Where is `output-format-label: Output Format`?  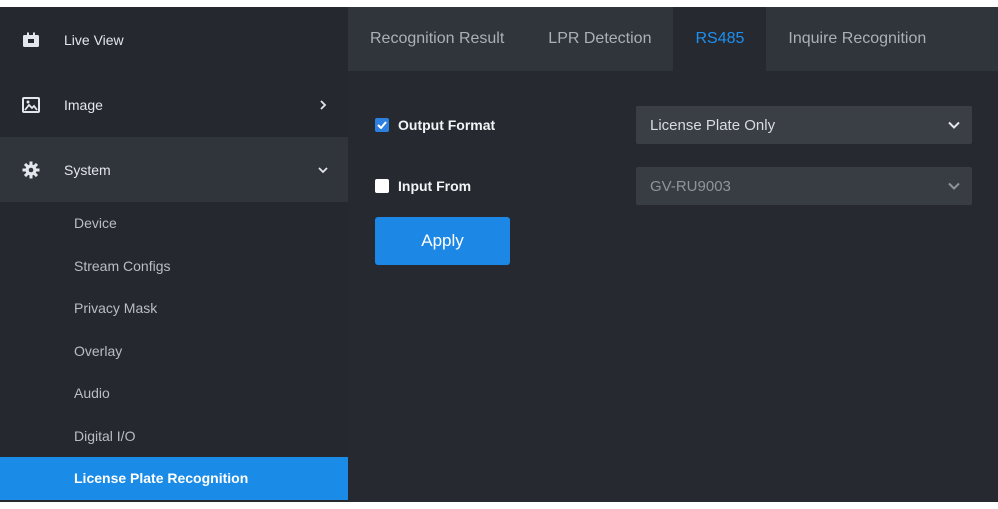
output-format-label: Output Format is located at coordinates (447, 125).